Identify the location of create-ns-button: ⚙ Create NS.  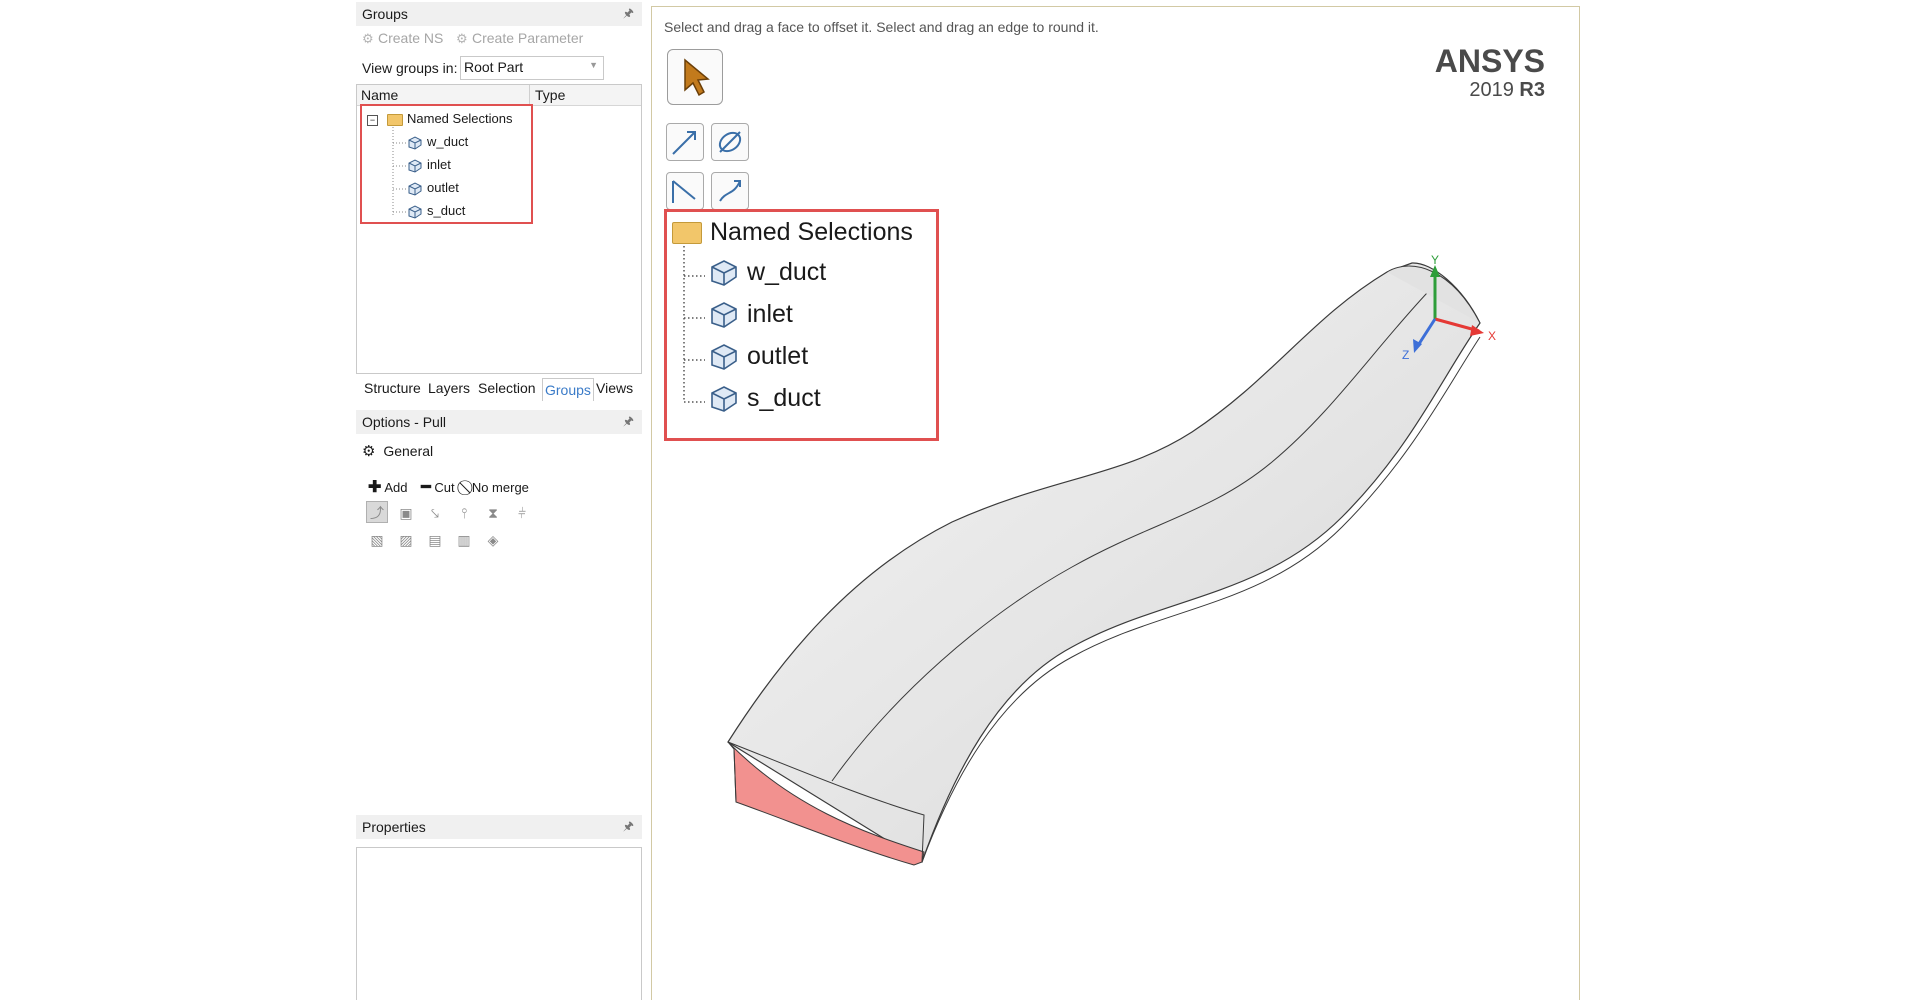
(402, 38).